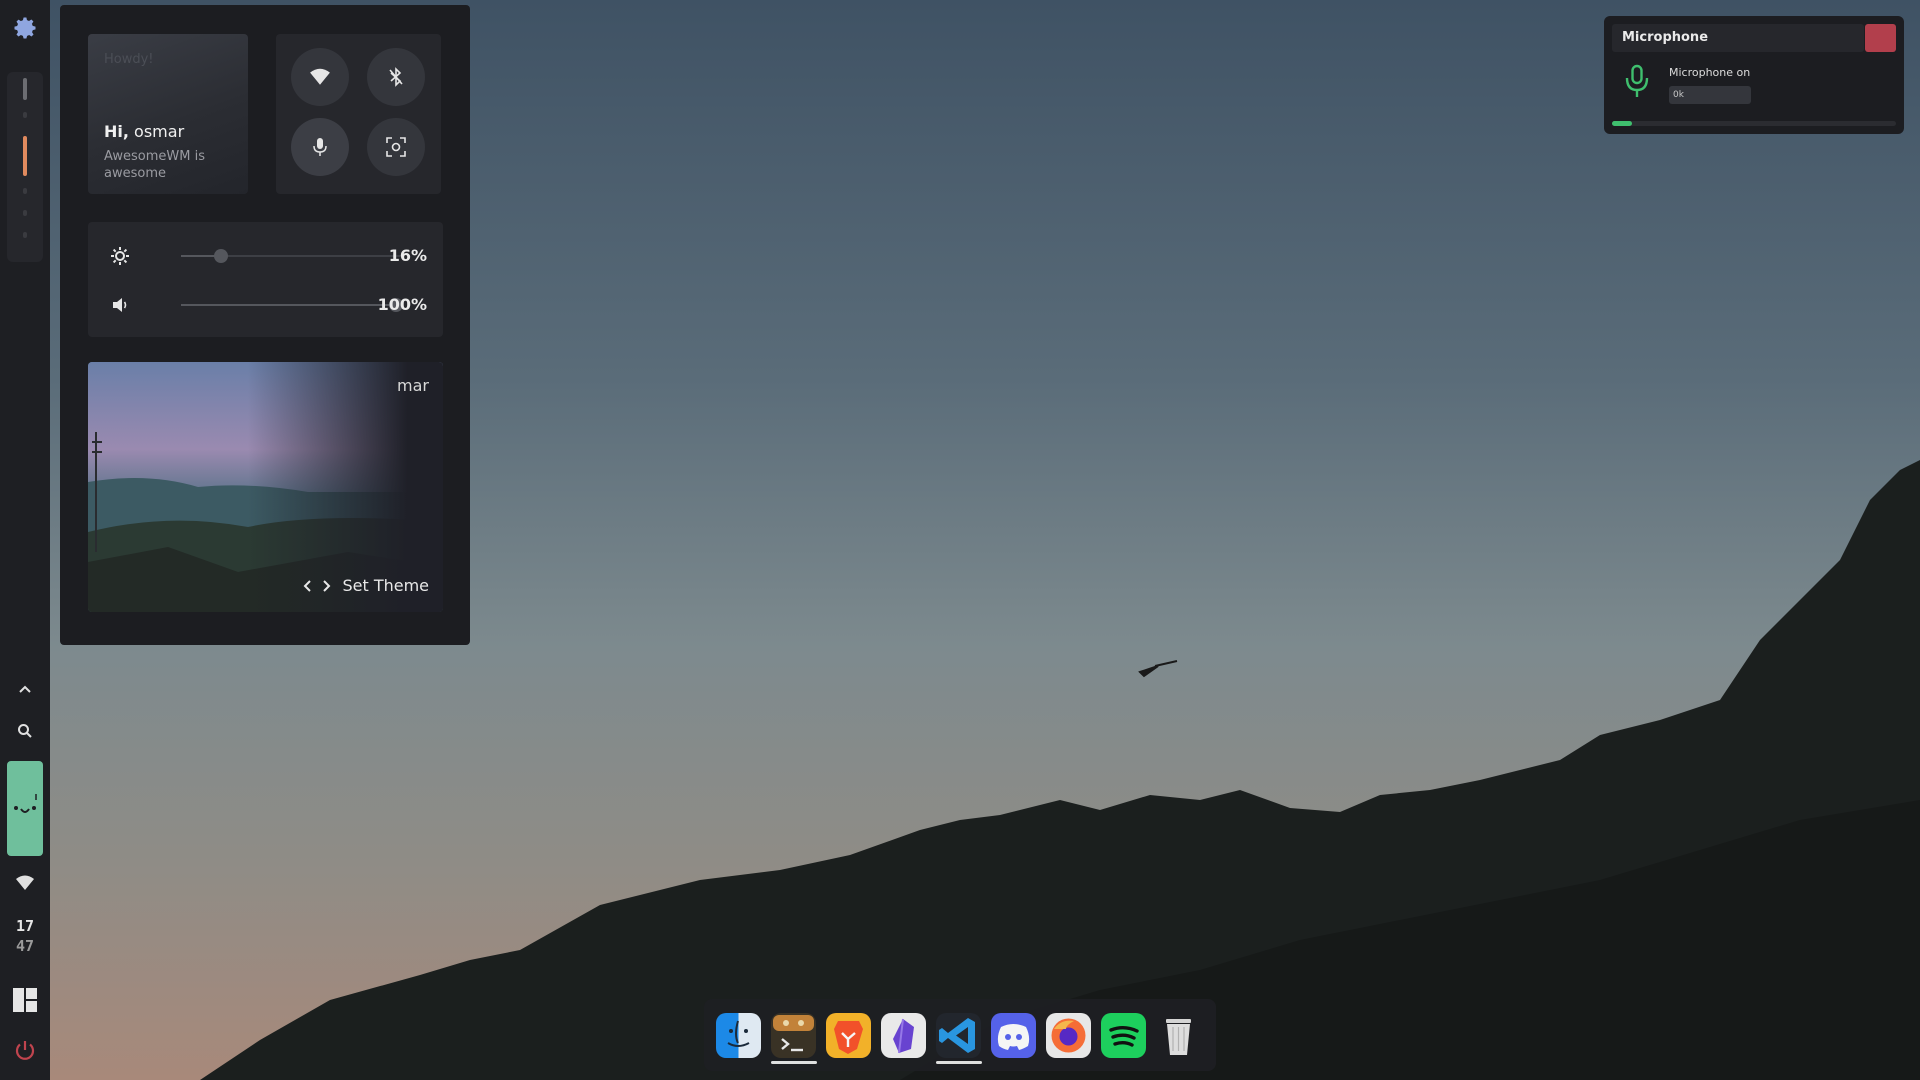  What do you see at coordinates (25, 803) in the screenshot?
I see `smiley-face-icon` at bounding box center [25, 803].